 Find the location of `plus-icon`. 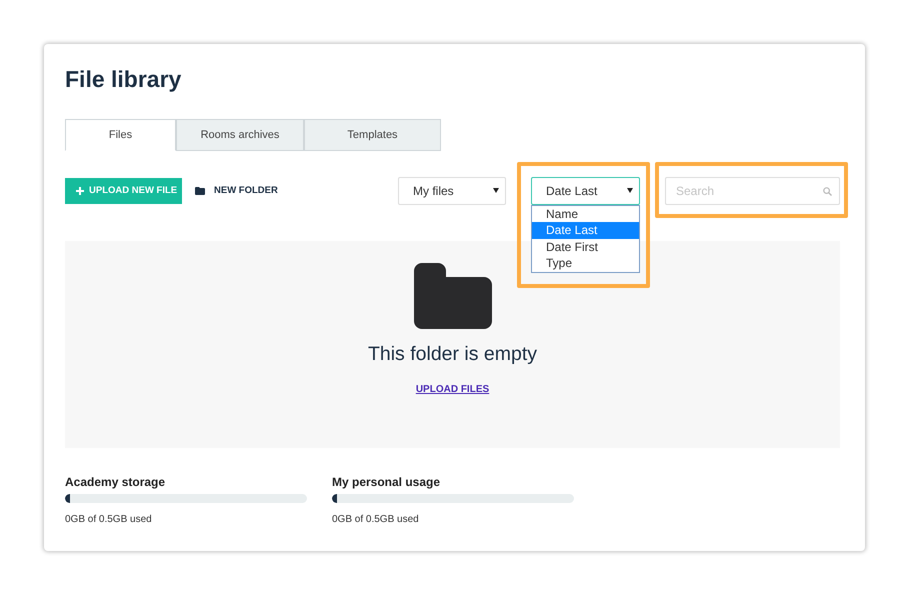

plus-icon is located at coordinates (80, 190).